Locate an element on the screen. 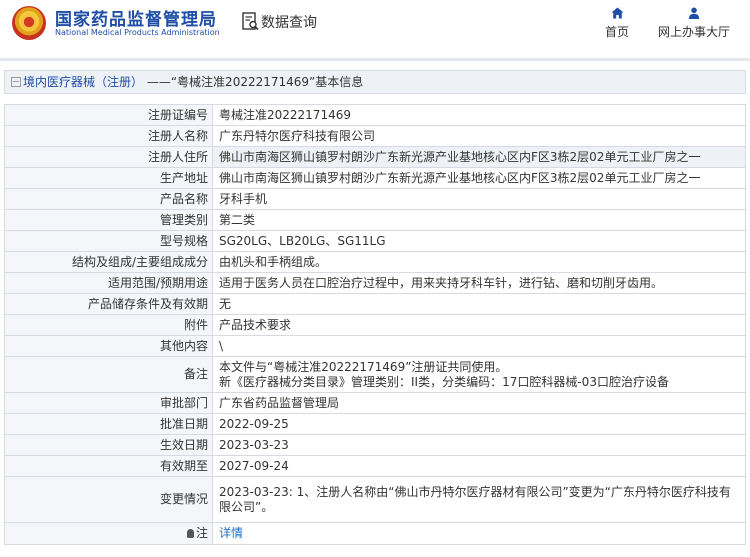 Image resolution: width=750 pixels, height=557 pixels. field-label: 备注 is located at coordinates (108, 374).